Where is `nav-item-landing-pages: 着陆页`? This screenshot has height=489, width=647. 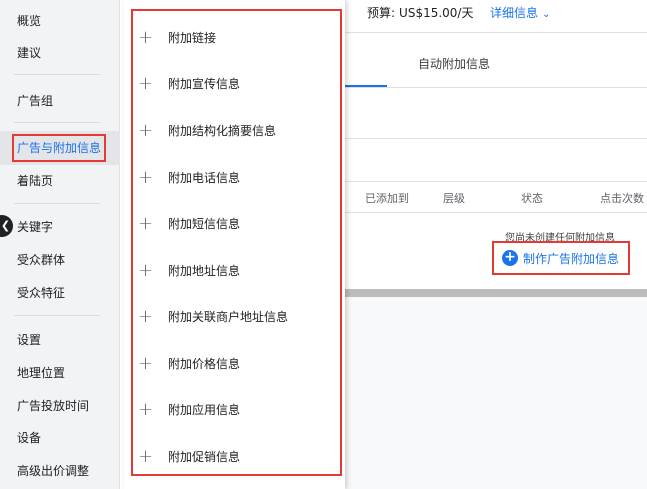
nav-item-landing-pages: 着陆页 is located at coordinates (60, 181).